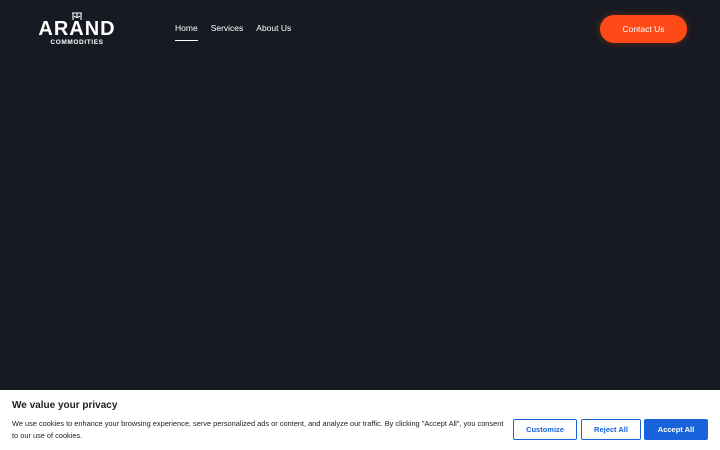 This screenshot has width=720, height=450. I want to click on nav-item-about-us: About Us, so click(273, 30).